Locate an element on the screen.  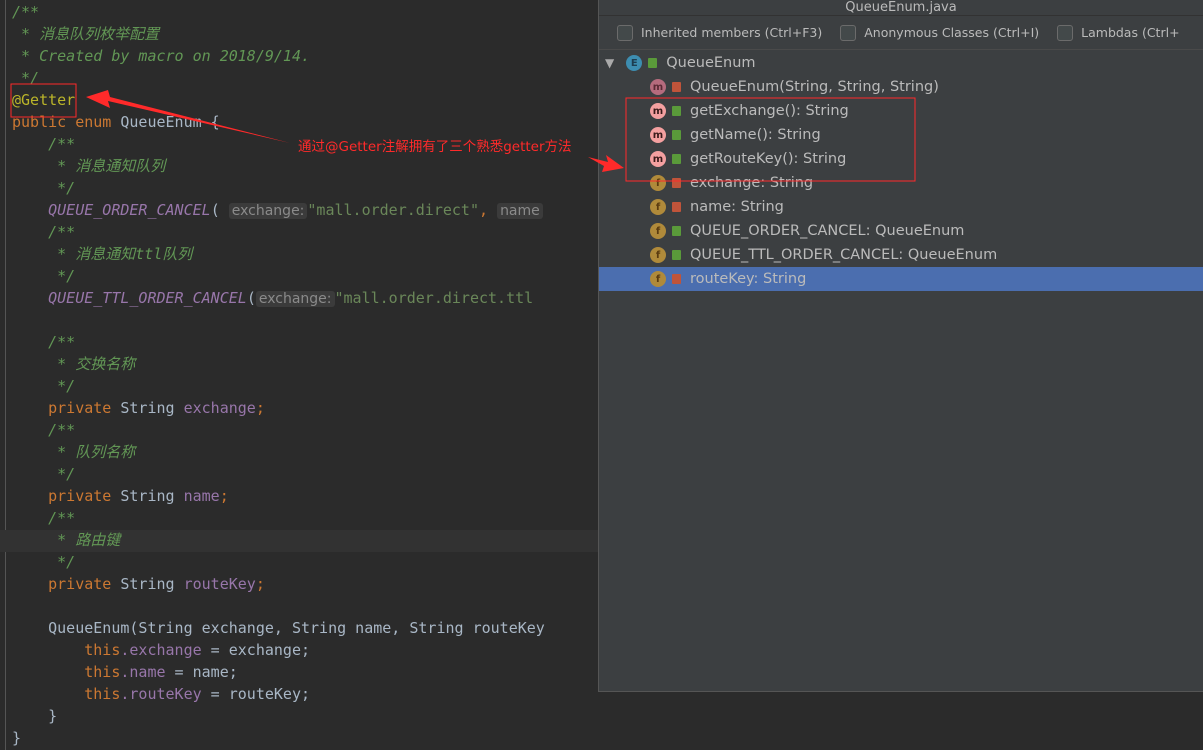
tree-item-label: name: String is located at coordinates (737, 207).